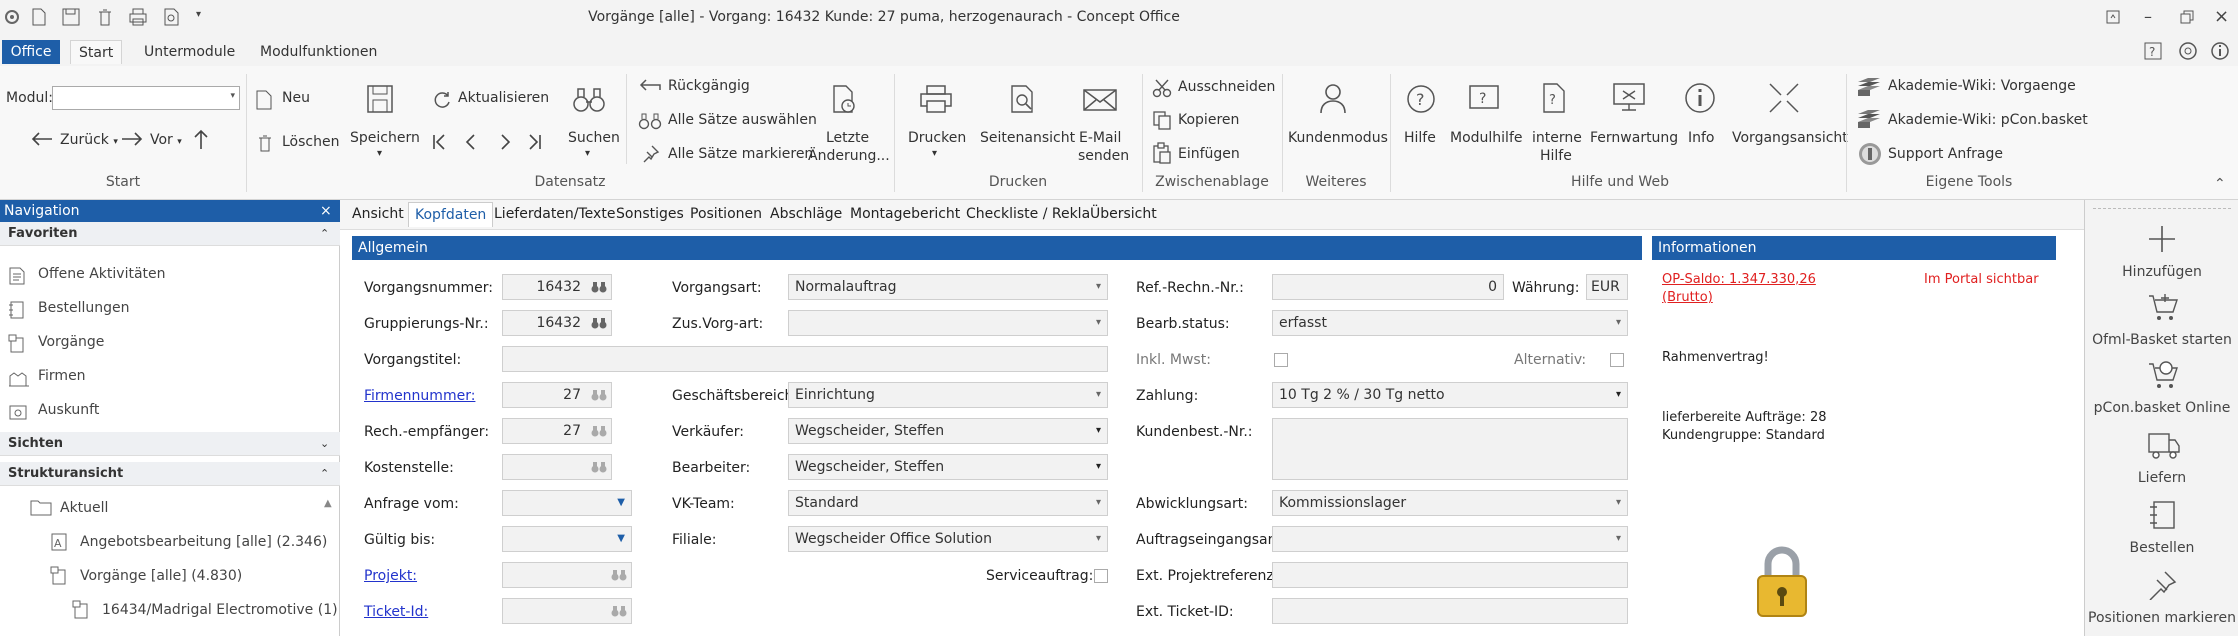 Image resolution: width=2238 pixels, height=636 pixels. Describe the element at coordinates (378, 214) in the screenshot. I see `tab-ansicht: Ansicht` at that location.